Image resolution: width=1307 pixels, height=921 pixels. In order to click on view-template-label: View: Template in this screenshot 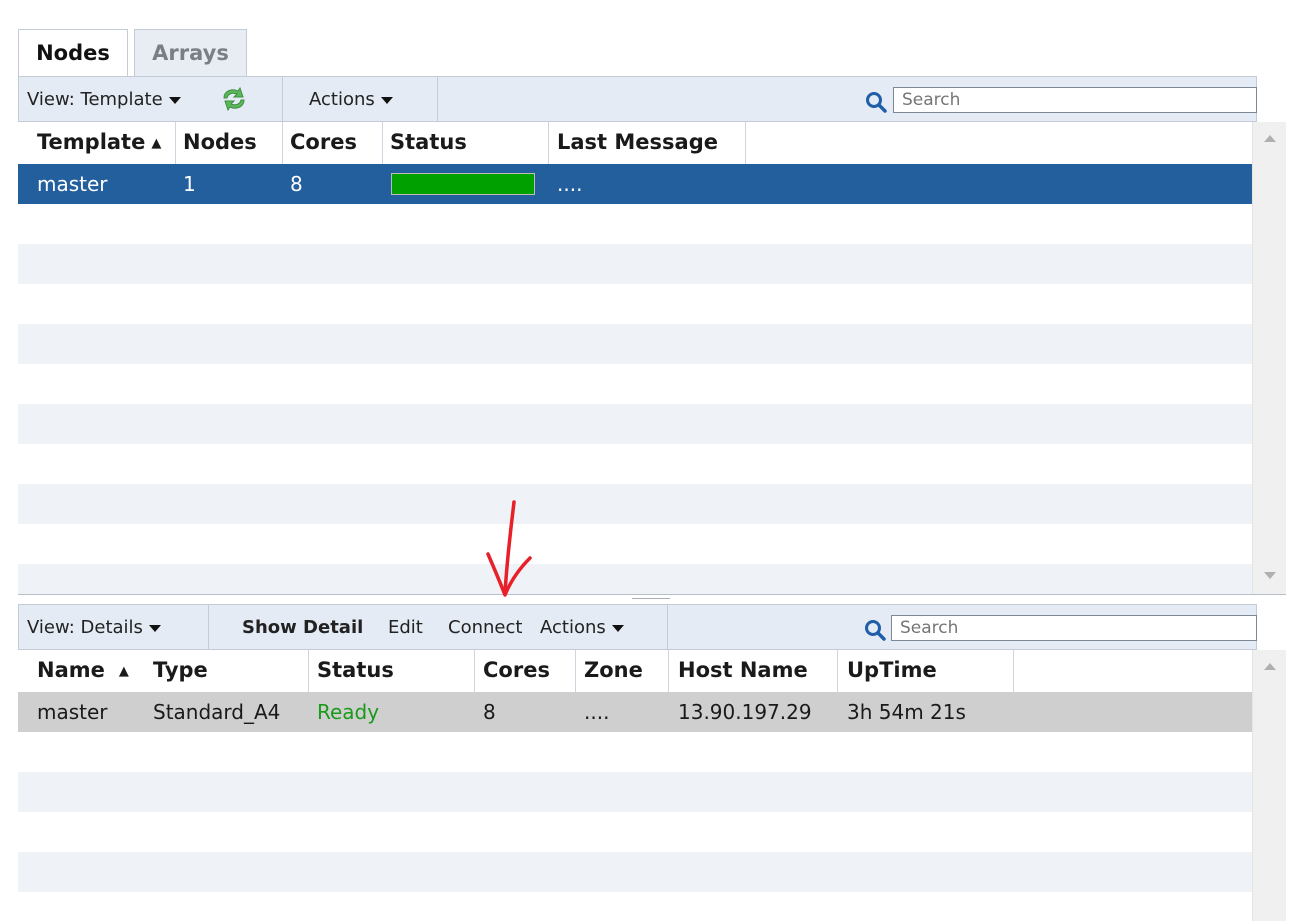, I will do `click(95, 99)`.